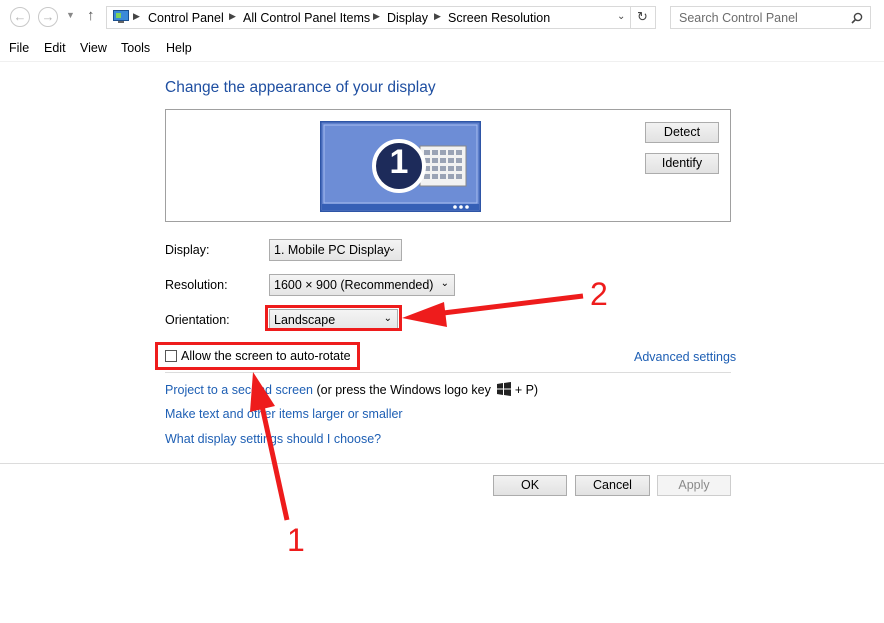 Image resolution: width=884 pixels, height=623 pixels. Describe the element at coordinates (599, 294) in the screenshot. I see `callout-2-label: 2` at that location.